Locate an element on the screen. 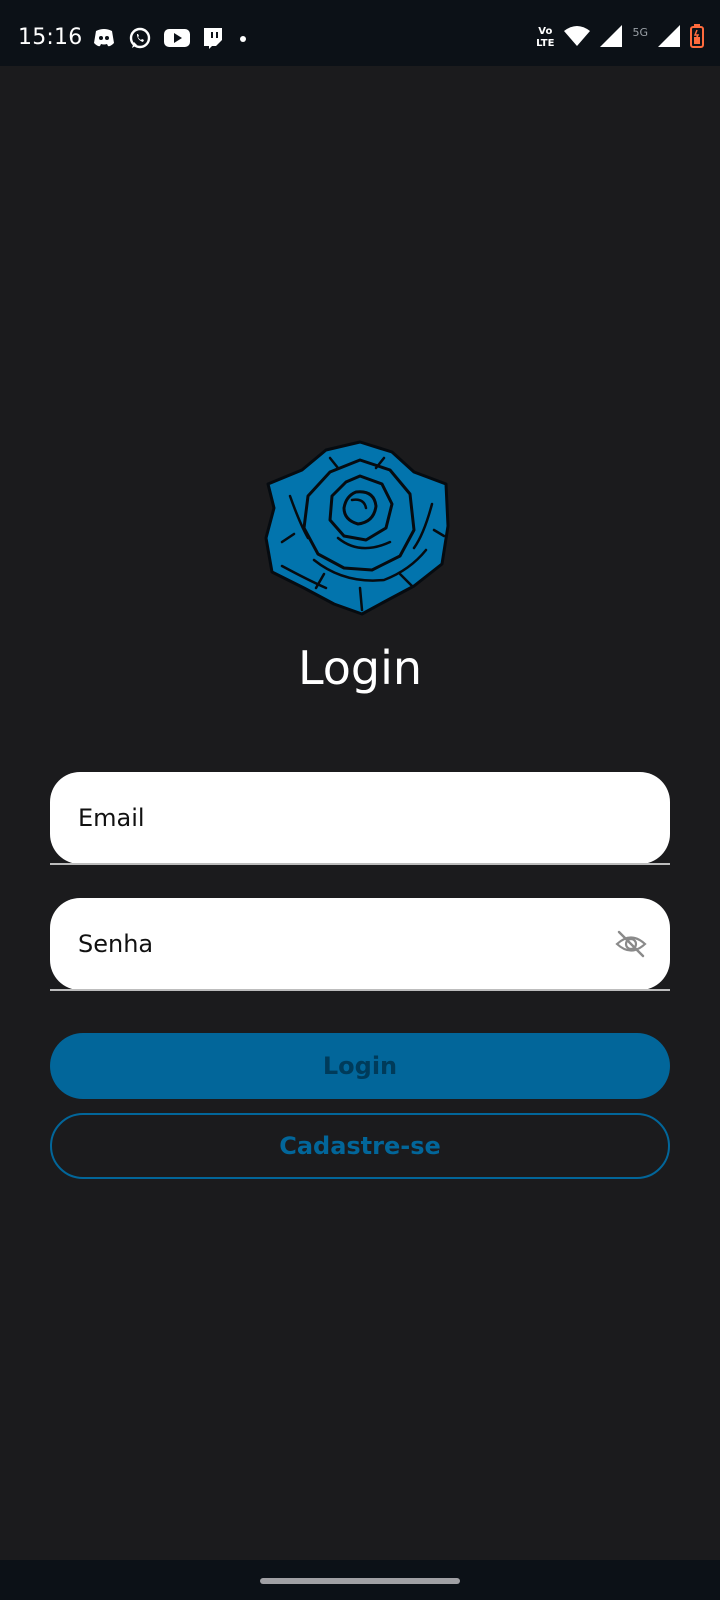 This screenshot has width=720, height=1600. home-handle is located at coordinates (360, 1581).